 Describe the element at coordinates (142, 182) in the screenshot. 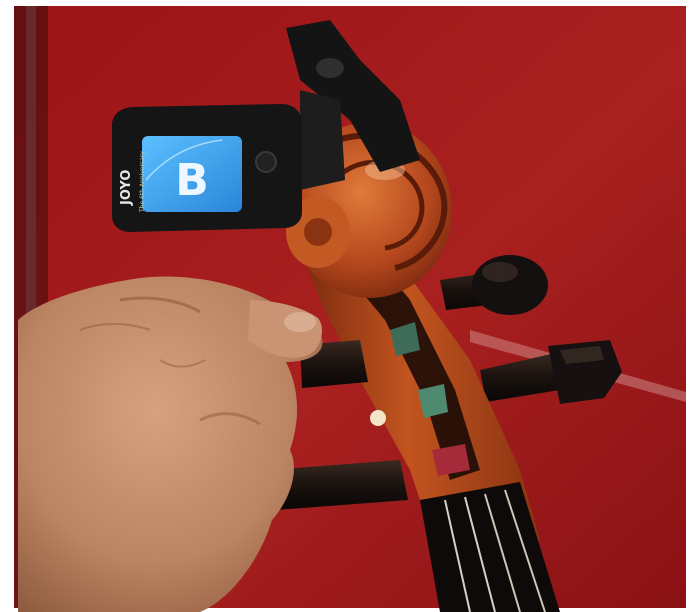

I see `tuner-tagline: The 6th Anniversary` at that location.